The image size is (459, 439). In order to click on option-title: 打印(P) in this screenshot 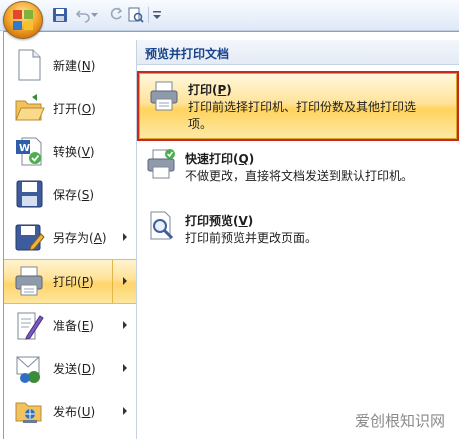, I will do `click(210, 90)`.